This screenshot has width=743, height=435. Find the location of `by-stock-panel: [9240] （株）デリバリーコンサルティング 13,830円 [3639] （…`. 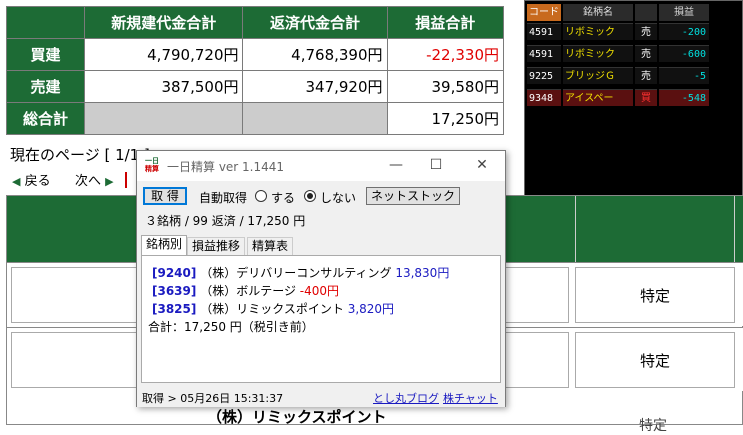

by-stock-panel: [9240] （株）デリバリーコンサルティング 13,830円 [3639] （… is located at coordinates (321, 319).